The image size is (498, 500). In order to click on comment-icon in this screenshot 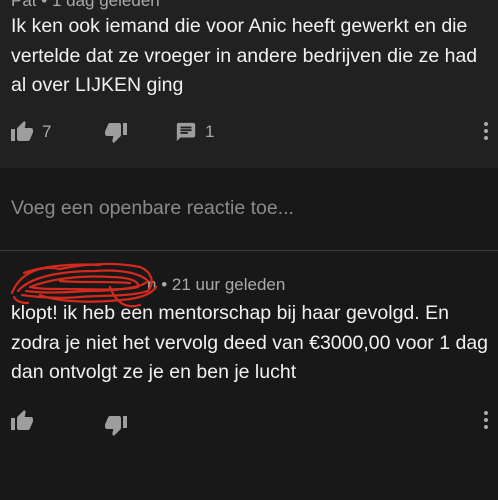, I will do `click(186, 132)`.